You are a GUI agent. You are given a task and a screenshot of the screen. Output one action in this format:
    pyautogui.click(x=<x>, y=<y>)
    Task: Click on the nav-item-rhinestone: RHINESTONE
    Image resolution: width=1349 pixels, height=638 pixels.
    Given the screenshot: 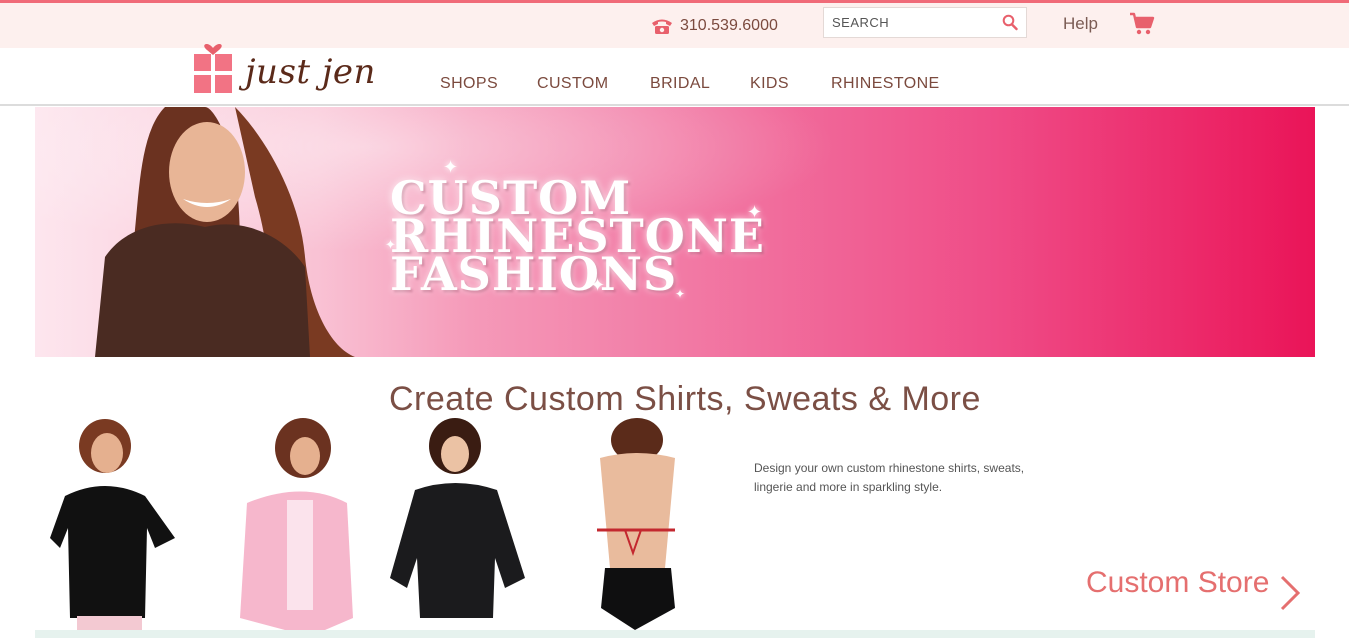 What is the action you would take?
    pyautogui.click(x=885, y=84)
    